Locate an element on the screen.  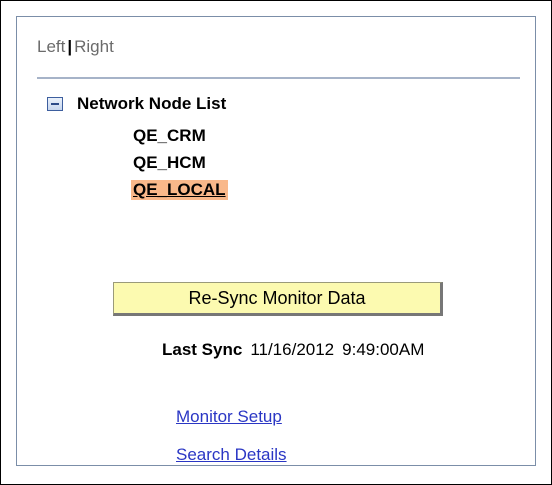
last-sync-label: Last Sync is located at coordinates (202, 349).